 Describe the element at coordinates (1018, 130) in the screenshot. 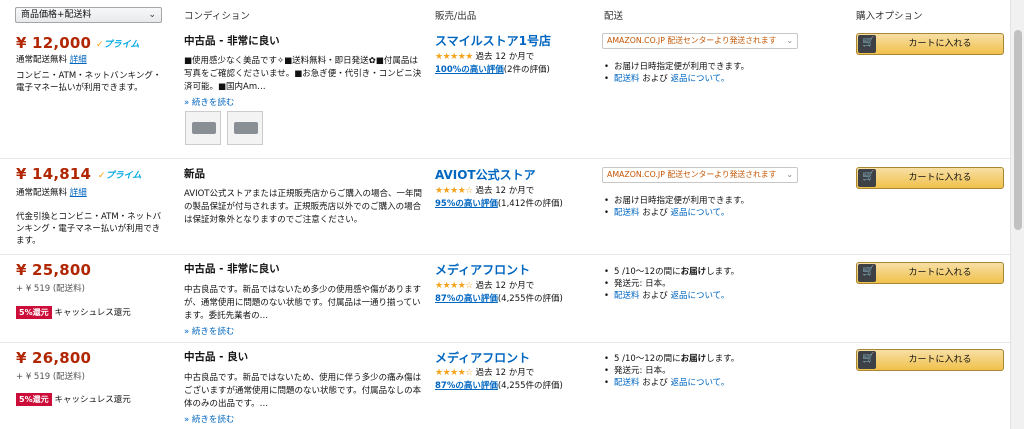

I see `scrollbar-thumb` at that location.